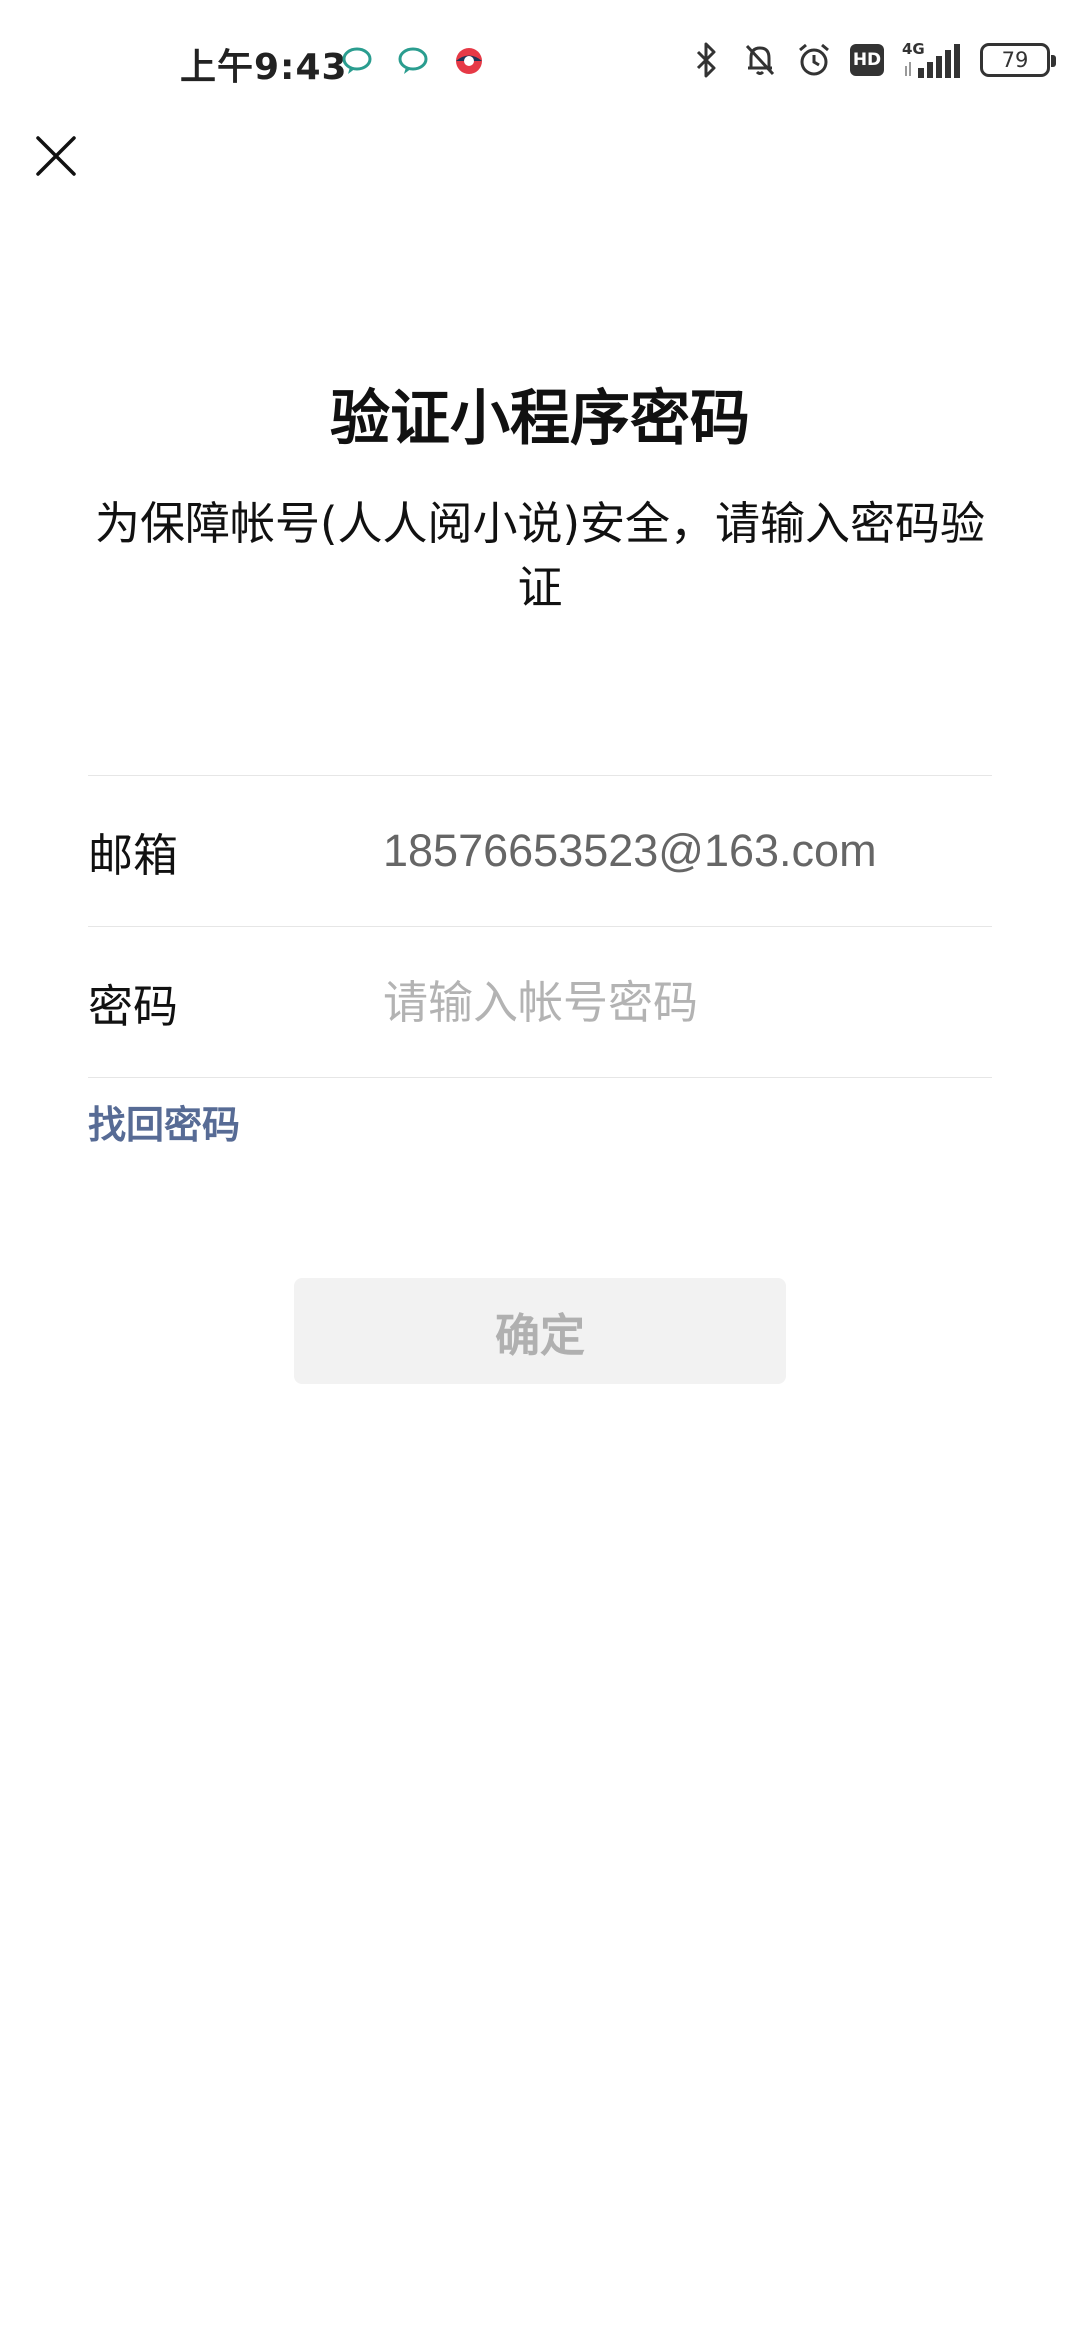 The image size is (1080, 2340). I want to click on battery-icon: 79, so click(1018, 60).